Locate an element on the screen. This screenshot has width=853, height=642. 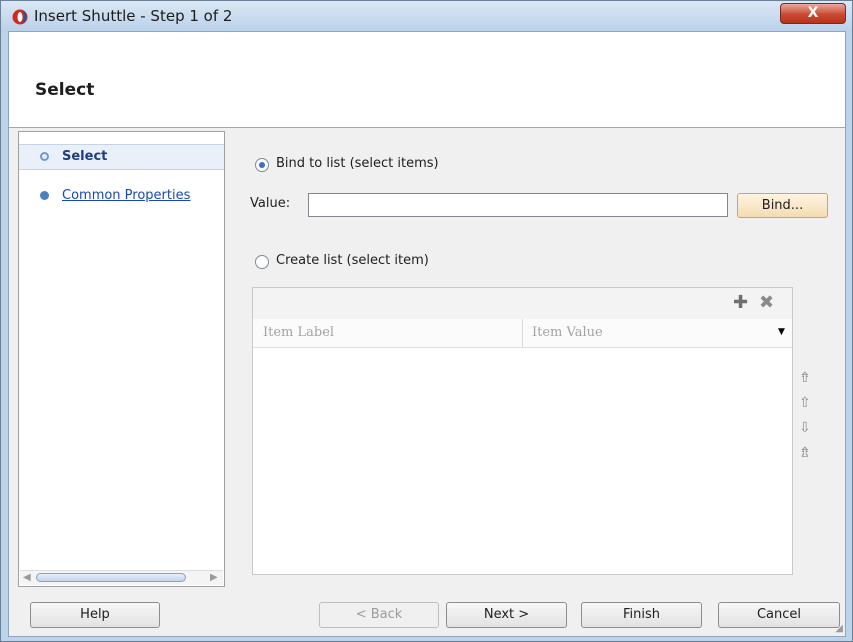
title-bar: Insert Shuttle - Step 1 of 2 X is located at coordinates (426, 16).